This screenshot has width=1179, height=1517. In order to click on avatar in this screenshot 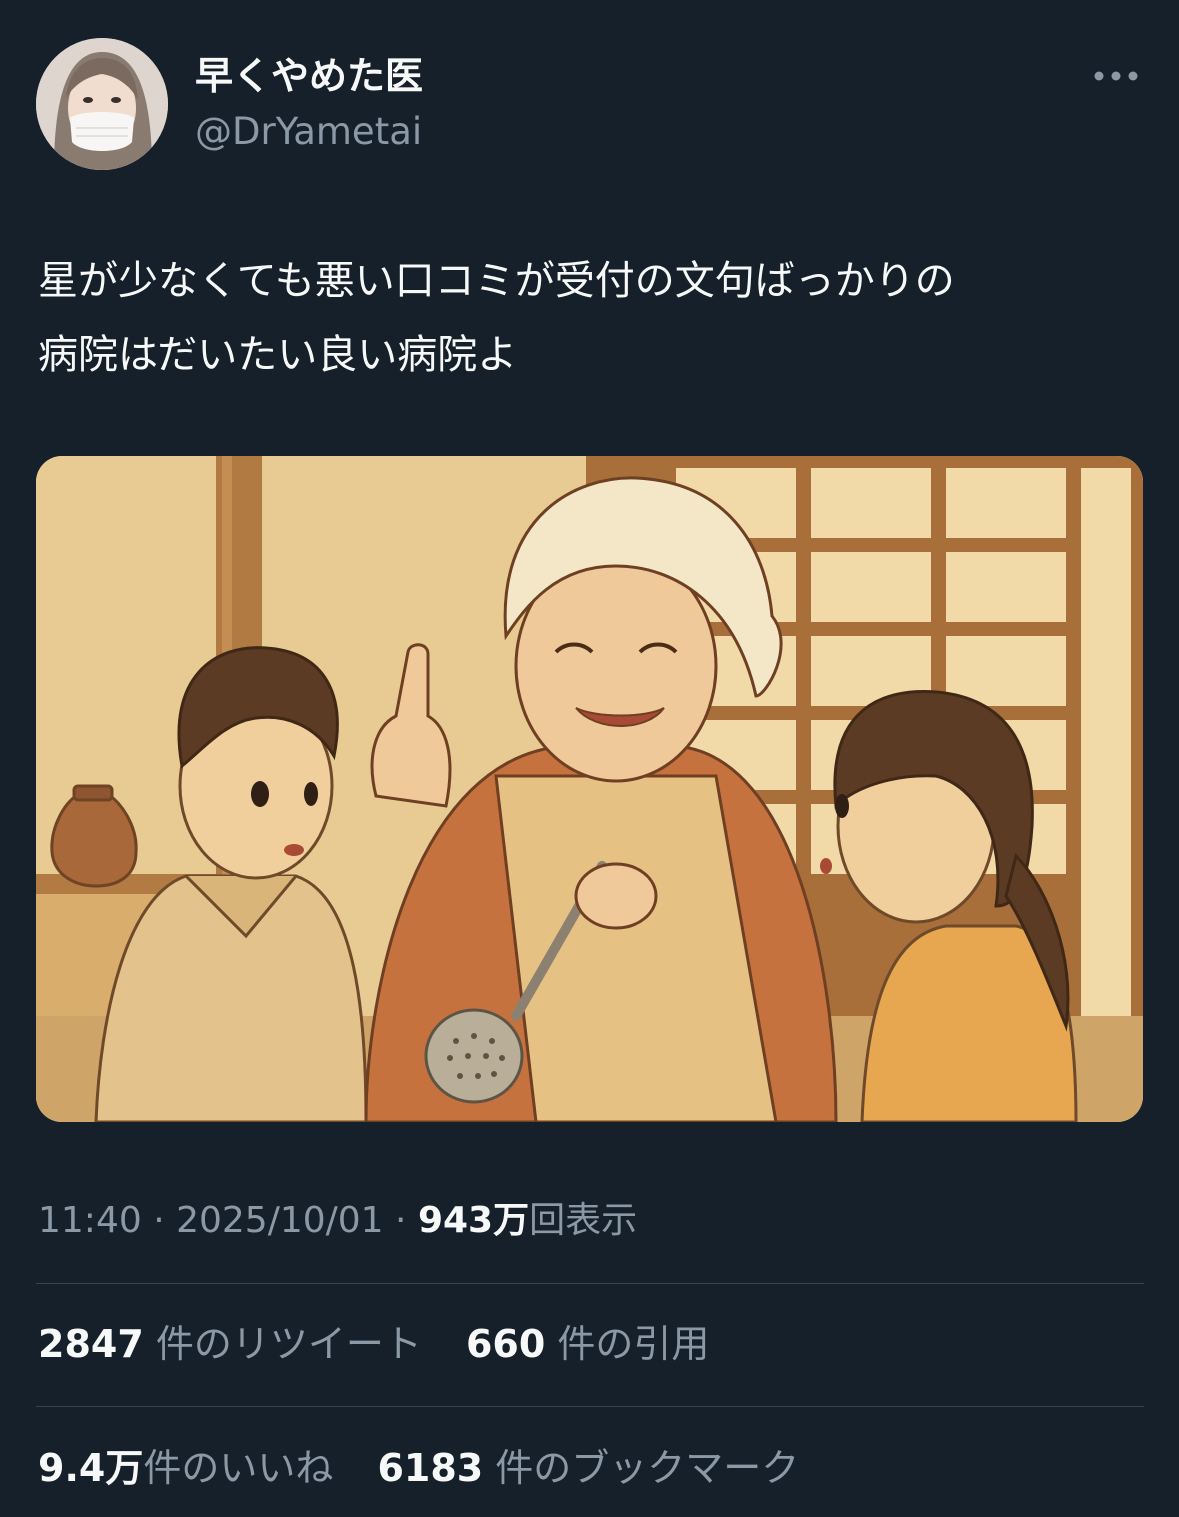, I will do `click(102, 104)`.